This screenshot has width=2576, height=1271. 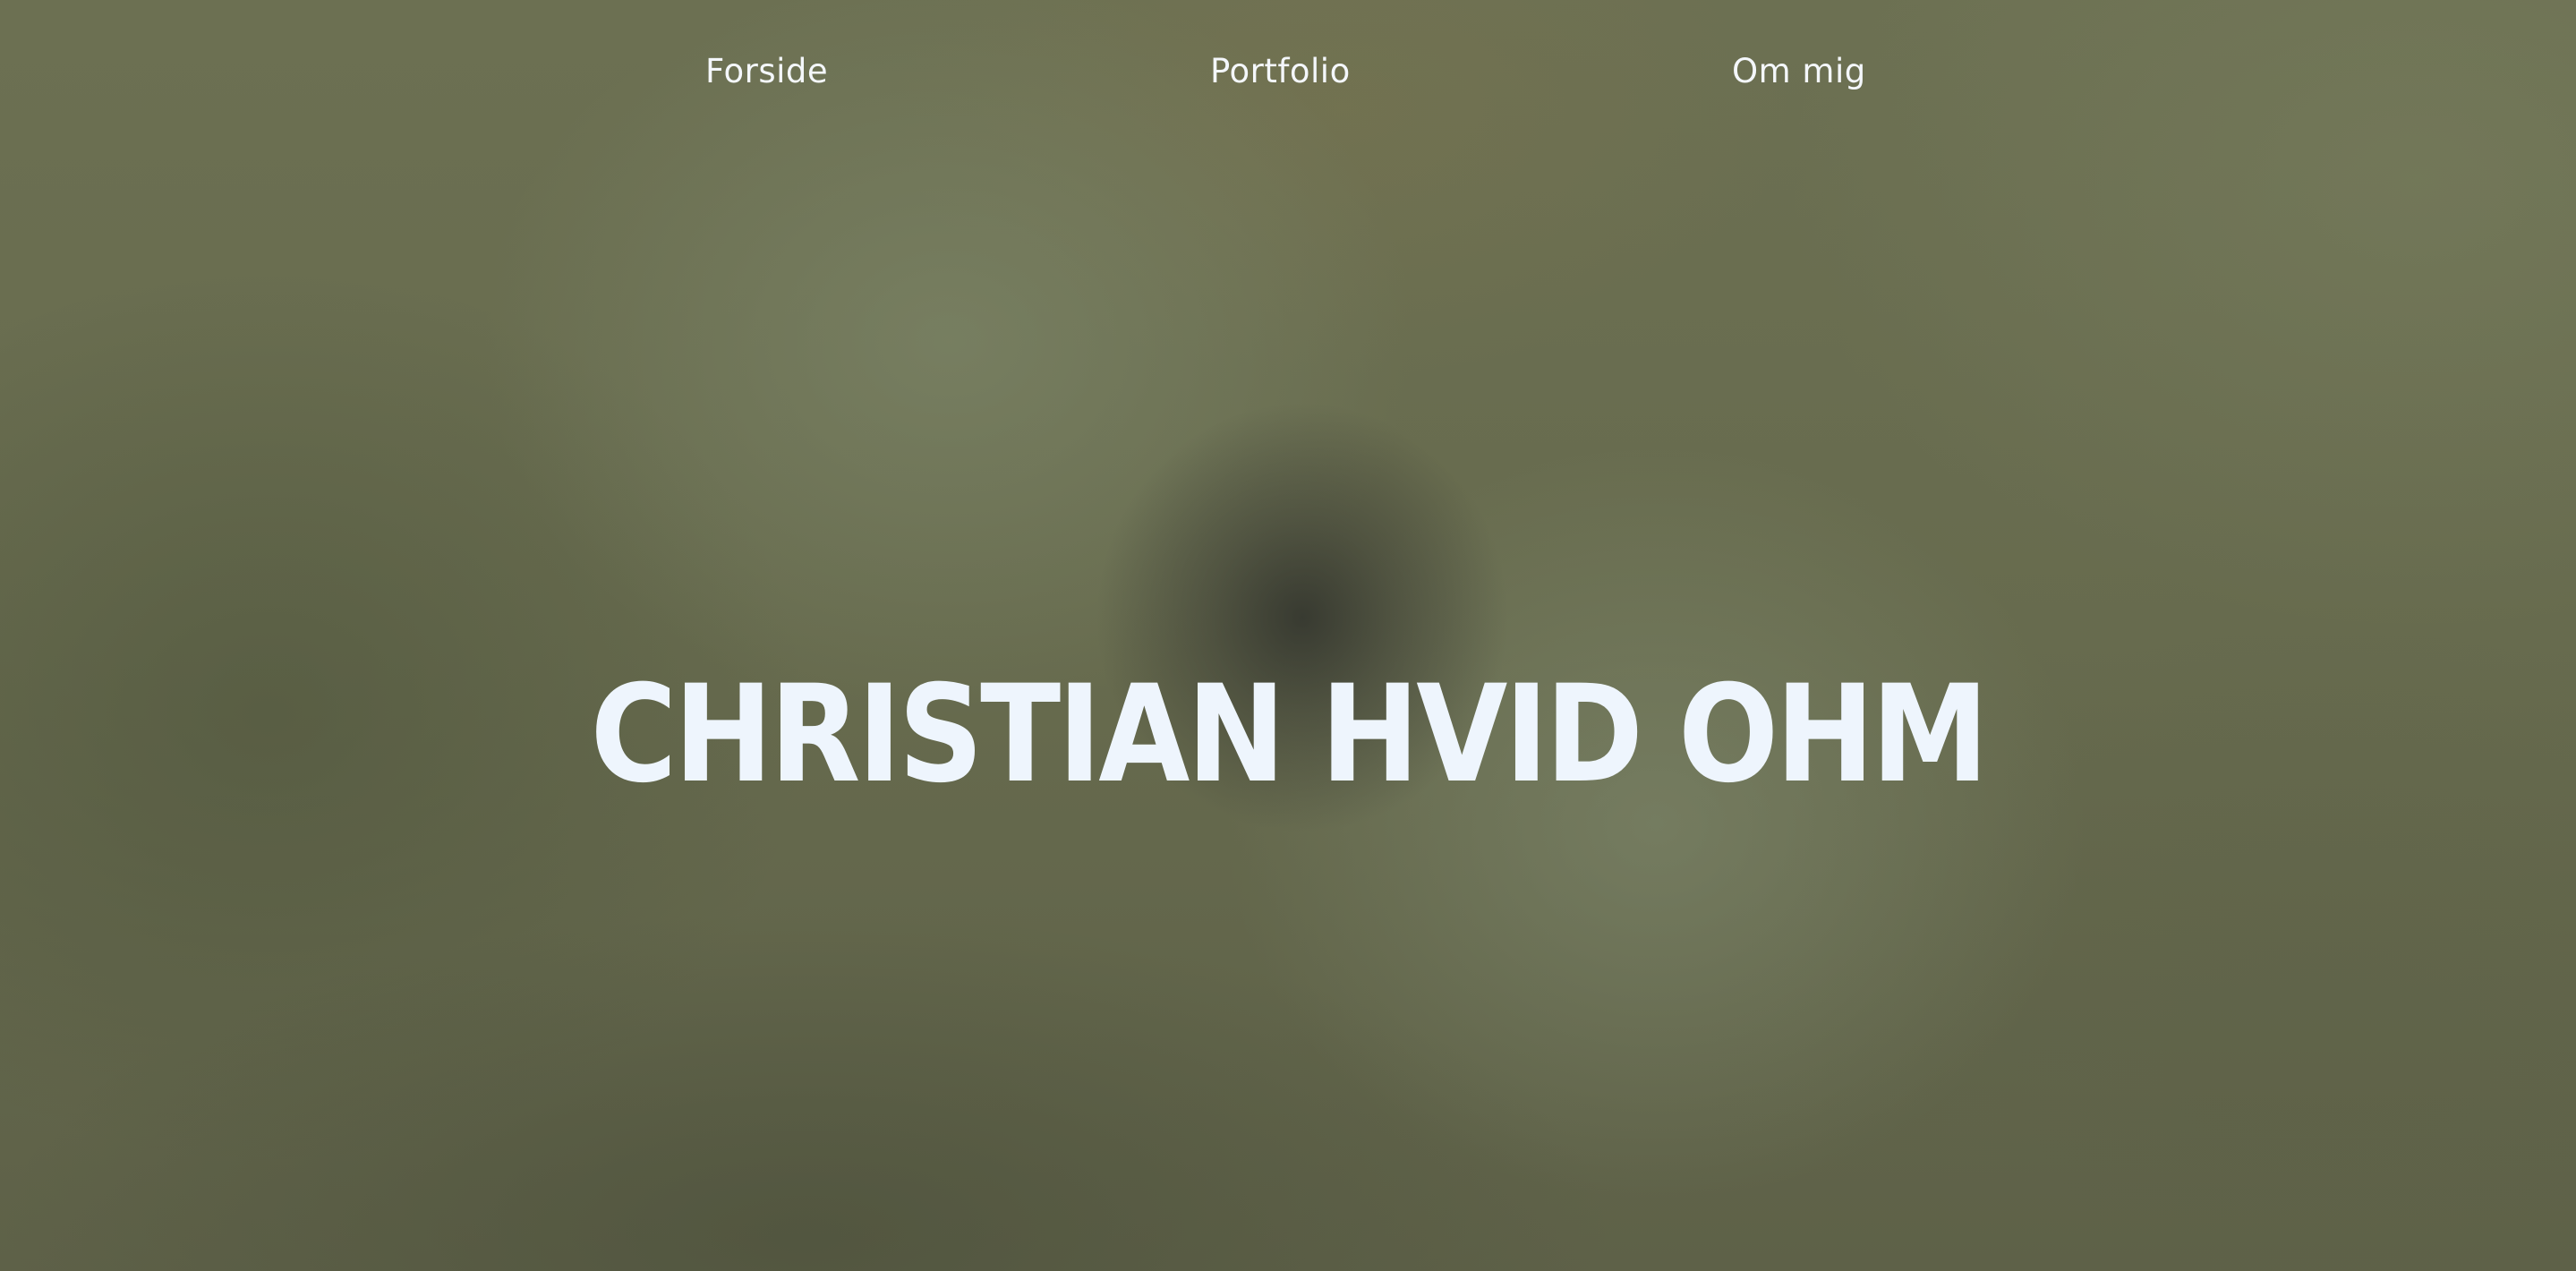 What do you see at coordinates (1280, 71) in the screenshot?
I see `nav-link-portfolio: Portfolio` at bounding box center [1280, 71].